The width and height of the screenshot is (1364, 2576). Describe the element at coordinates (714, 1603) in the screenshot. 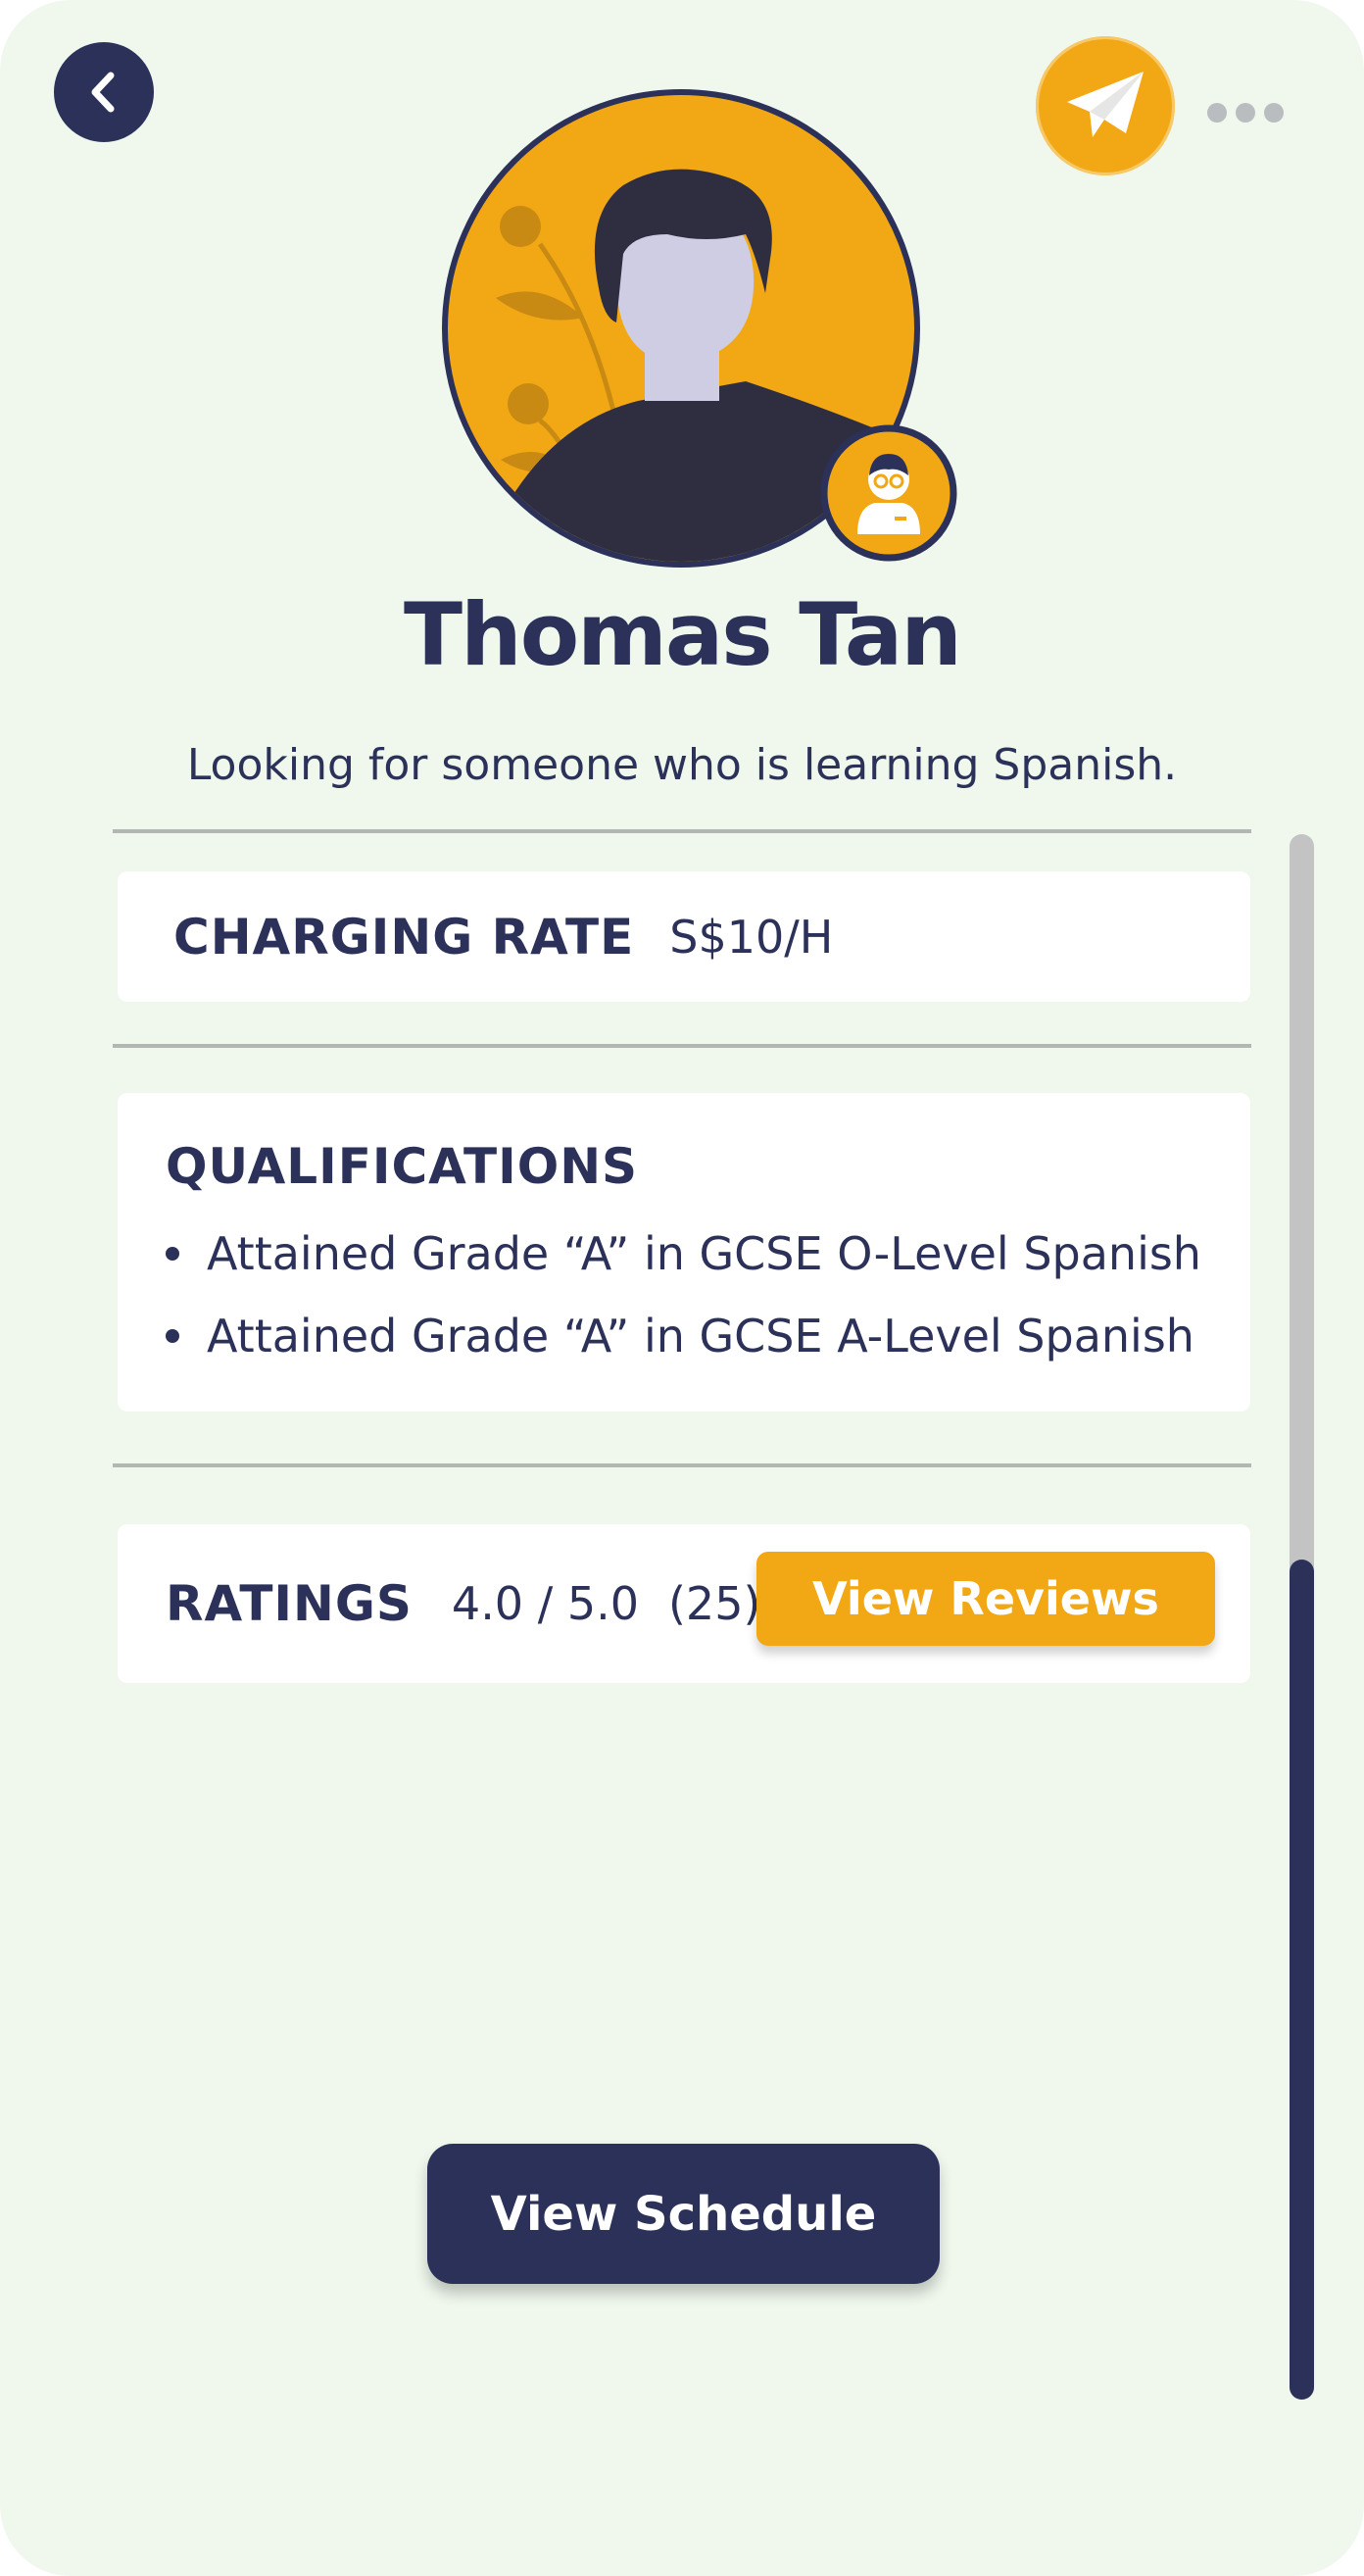

I see `ratings-count: (25)` at that location.